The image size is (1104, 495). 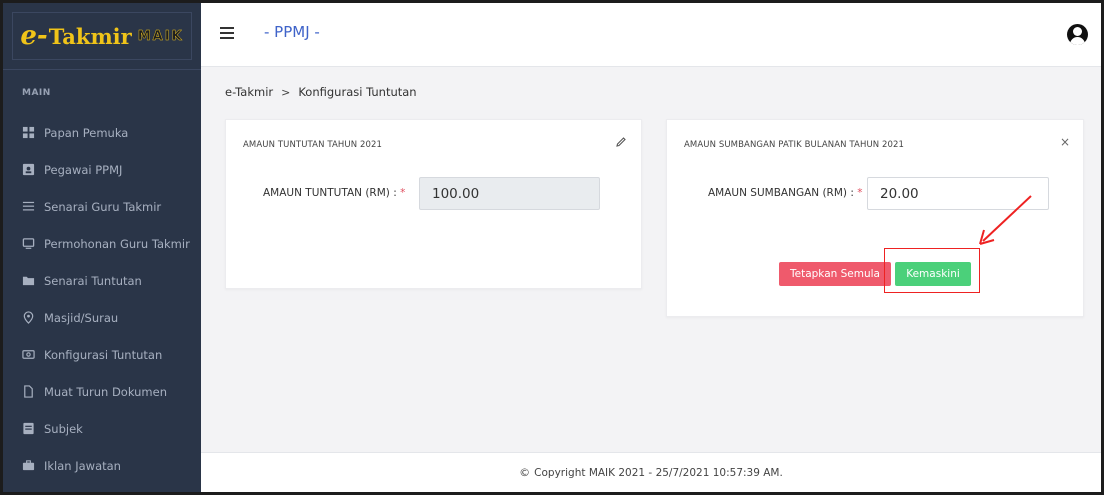 What do you see at coordinates (86, 132) in the screenshot?
I see `sidebar-item-label: Papan Pemuka` at bounding box center [86, 132].